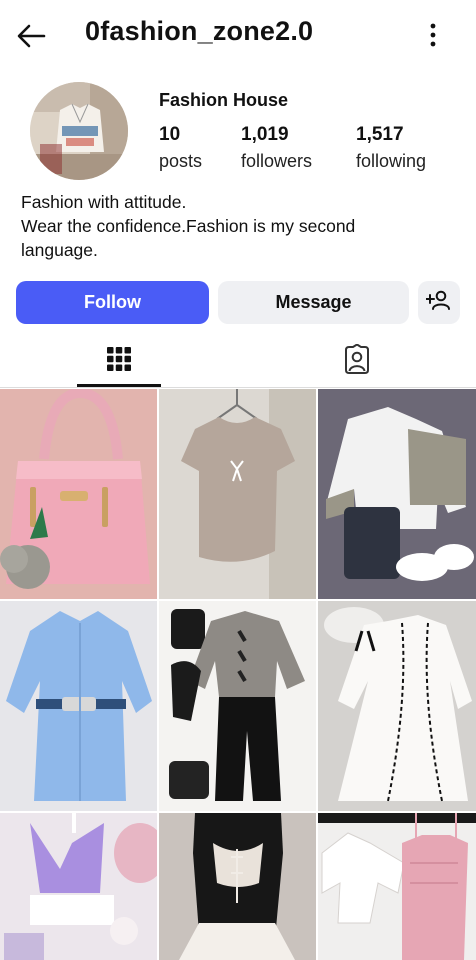 This screenshot has width=476, height=960. What do you see at coordinates (380, 134) in the screenshot?
I see `following-count: 1,517` at bounding box center [380, 134].